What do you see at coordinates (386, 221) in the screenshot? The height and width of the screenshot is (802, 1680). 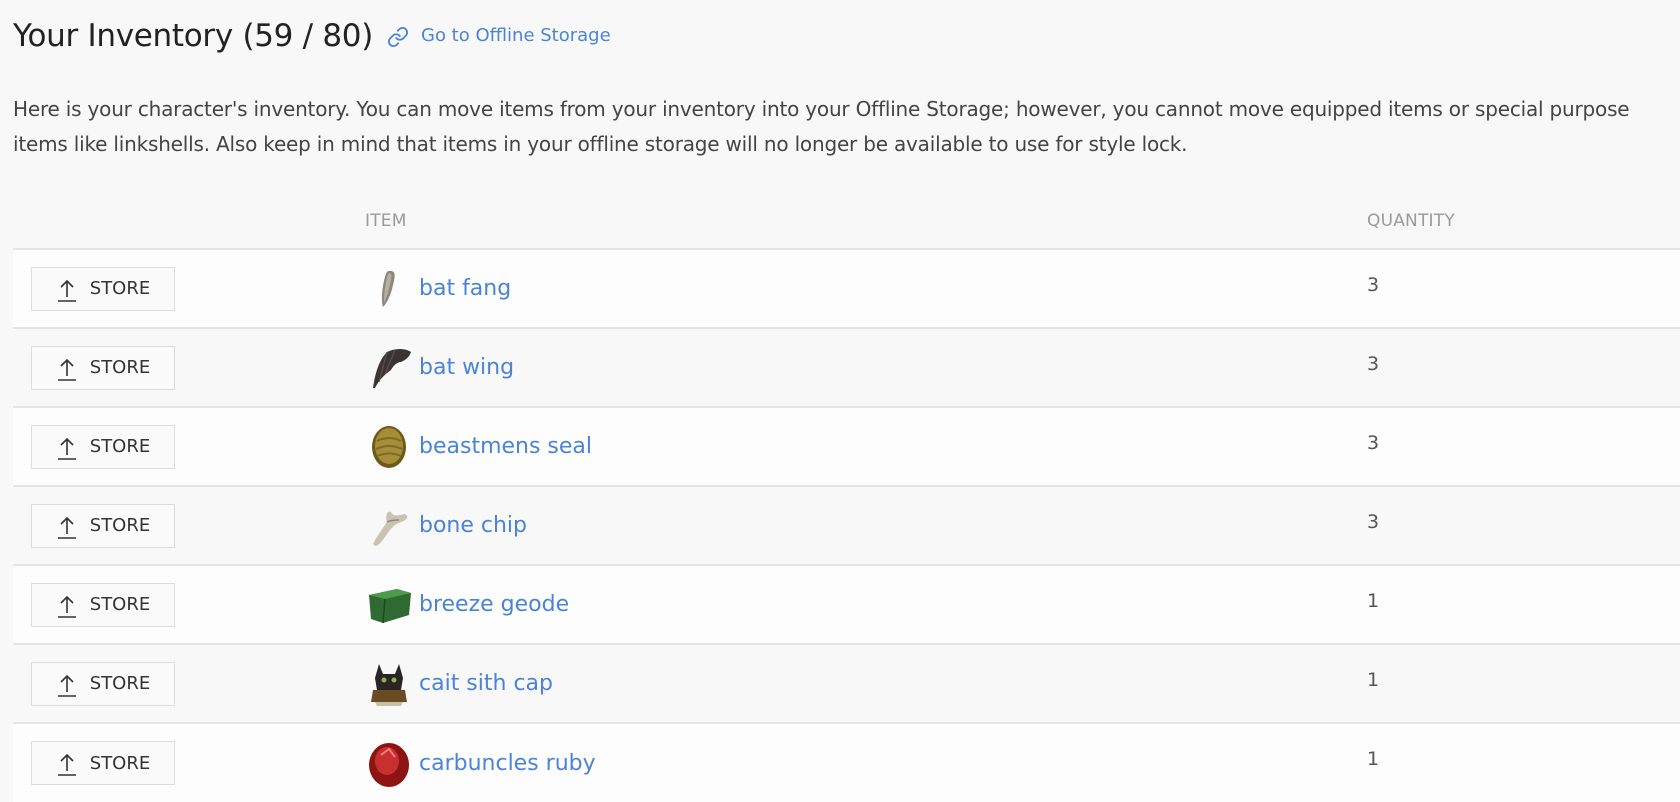 I see `column-header-item: ITEM` at bounding box center [386, 221].